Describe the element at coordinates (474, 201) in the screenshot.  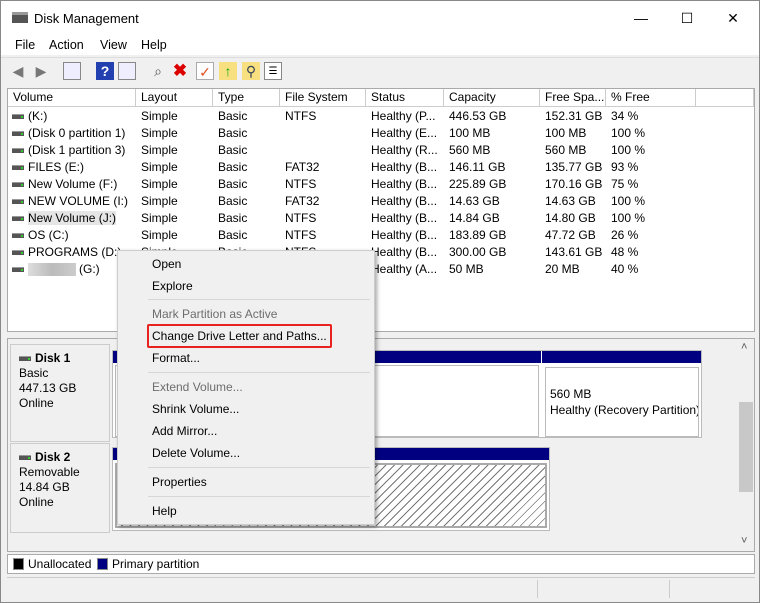
I see `cell-capacity: 14.63 GB` at that location.